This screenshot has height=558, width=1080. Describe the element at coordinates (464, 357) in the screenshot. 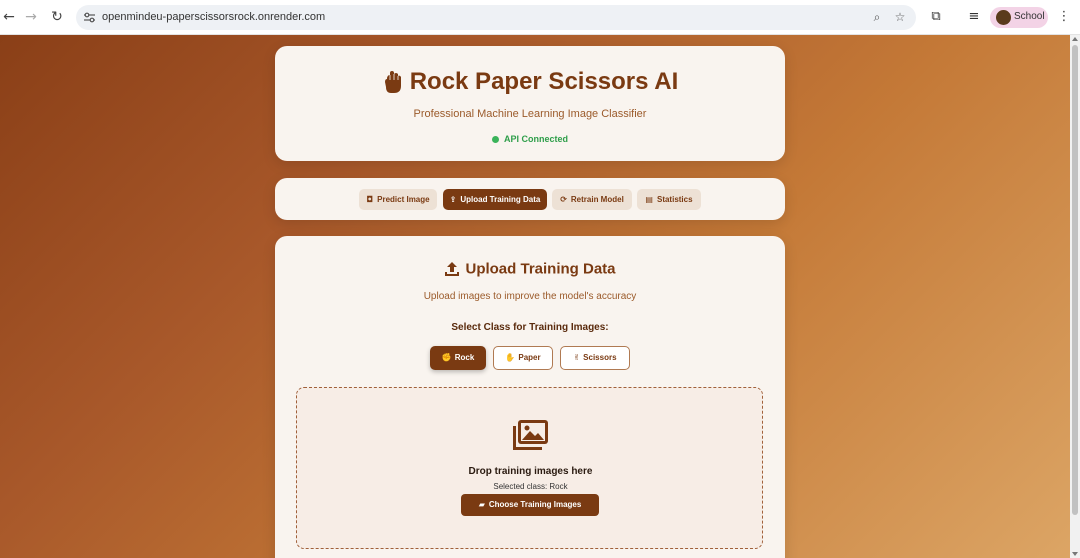

I see `class-label: Rock` at that location.